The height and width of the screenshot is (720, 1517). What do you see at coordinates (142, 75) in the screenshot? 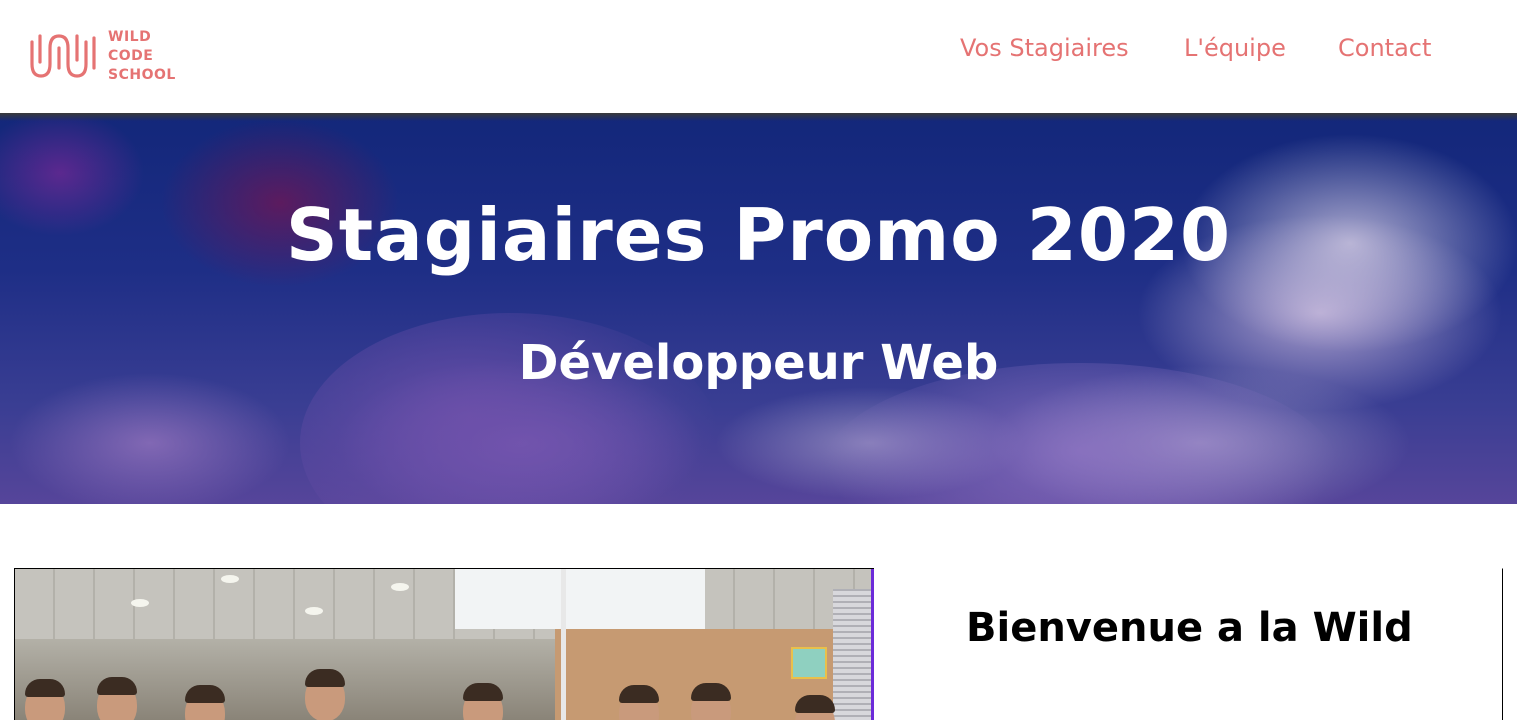
I see `logo-line-school: SCHOOL` at bounding box center [142, 75].